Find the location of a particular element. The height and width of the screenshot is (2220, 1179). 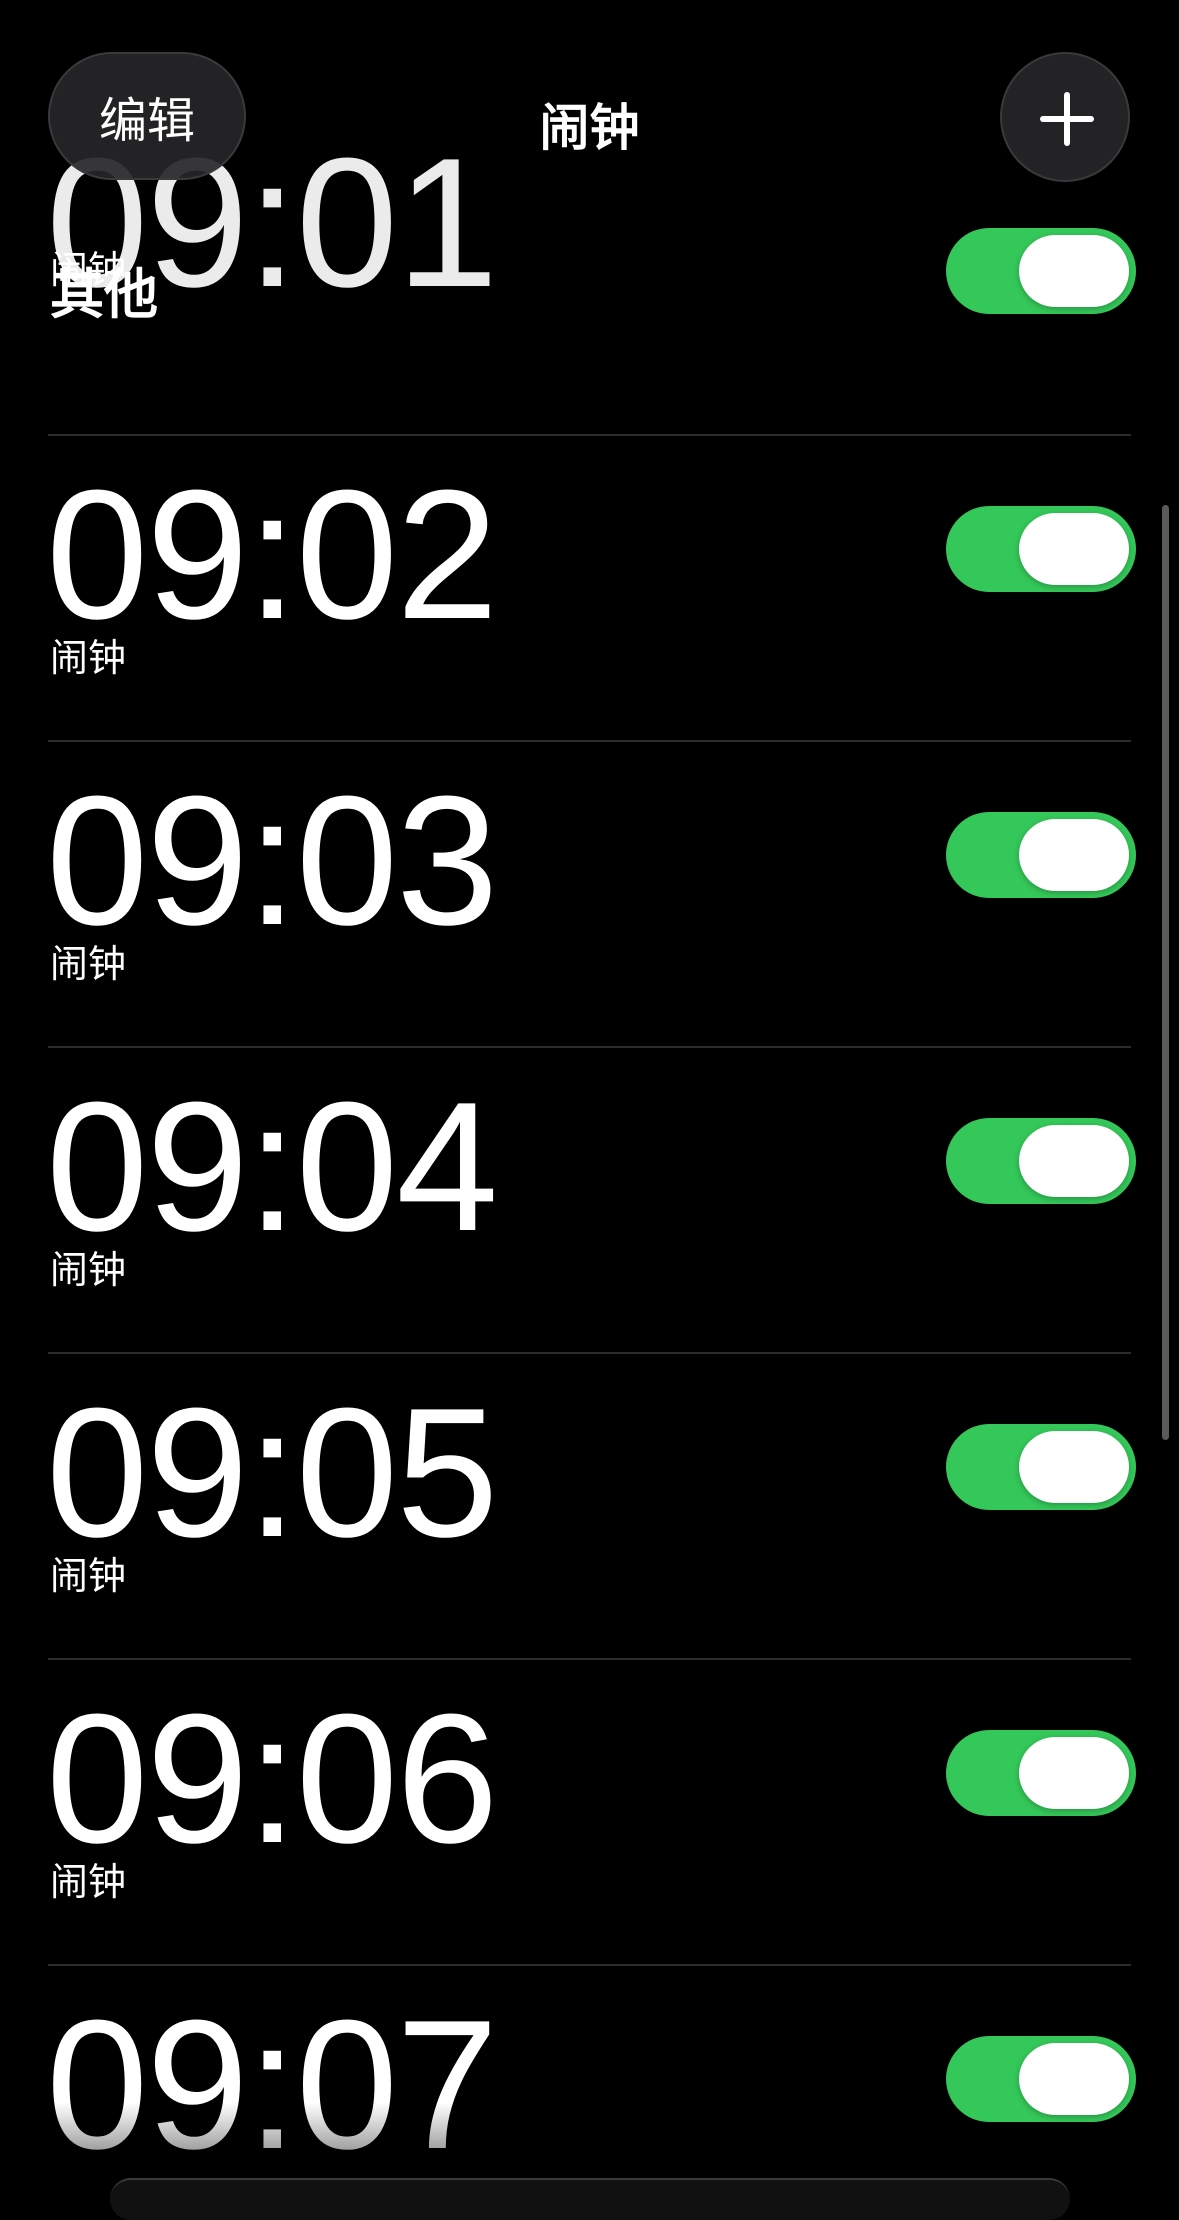

alarm-time: 09:04 is located at coordinates (272, 1166).